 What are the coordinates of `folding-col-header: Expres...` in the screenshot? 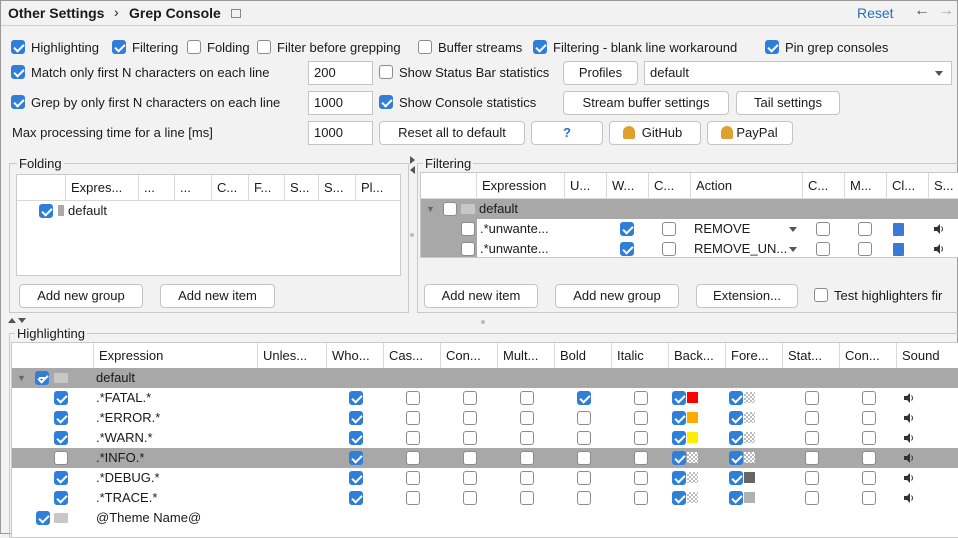 It's located at (102, 188).